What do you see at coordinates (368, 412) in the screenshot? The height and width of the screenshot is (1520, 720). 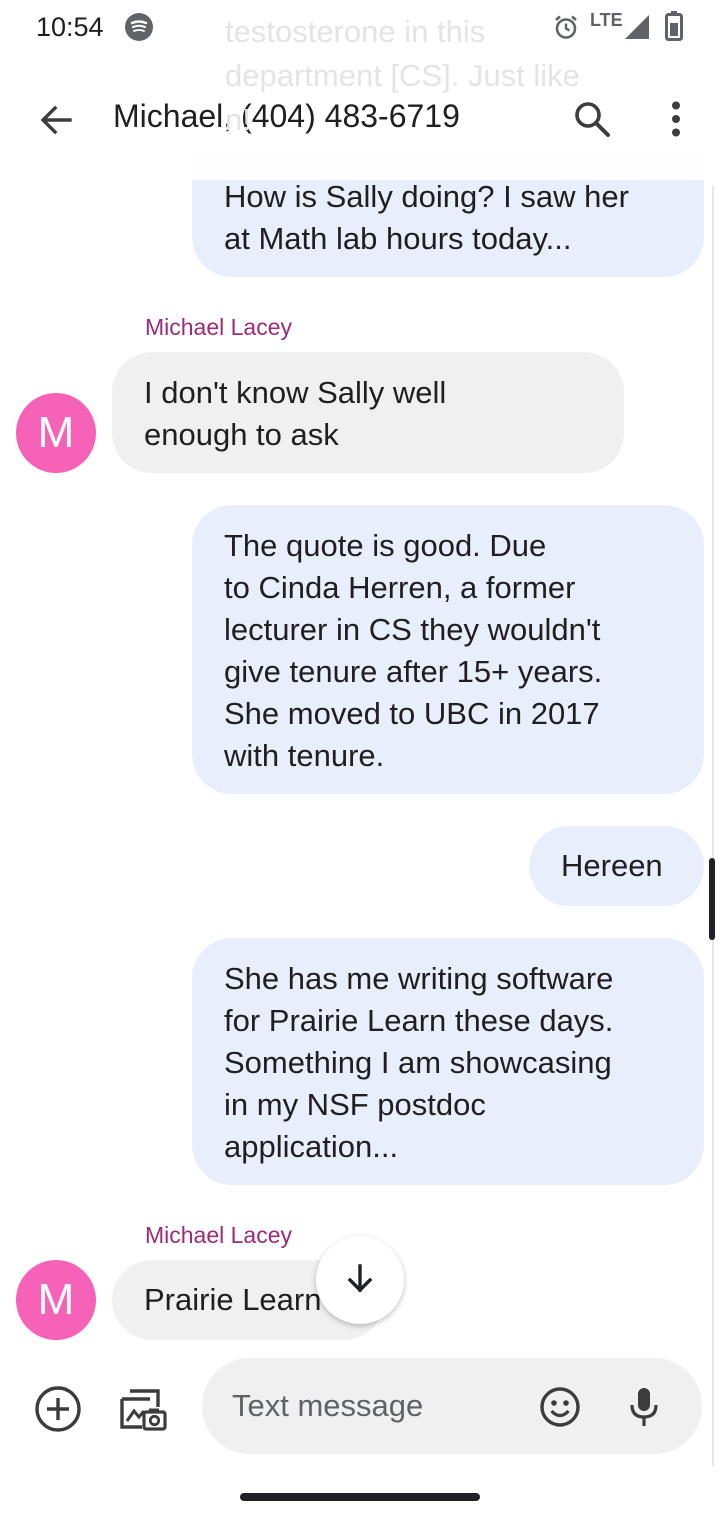 I see `message-bubble-incoming: I don't know Sally well enough to ask` at bounding box center [368, 412].